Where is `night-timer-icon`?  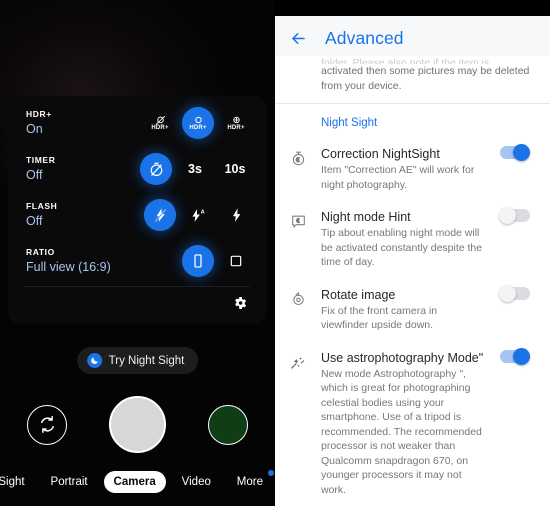
night-timer-icon is located at coordinates (298, 156).